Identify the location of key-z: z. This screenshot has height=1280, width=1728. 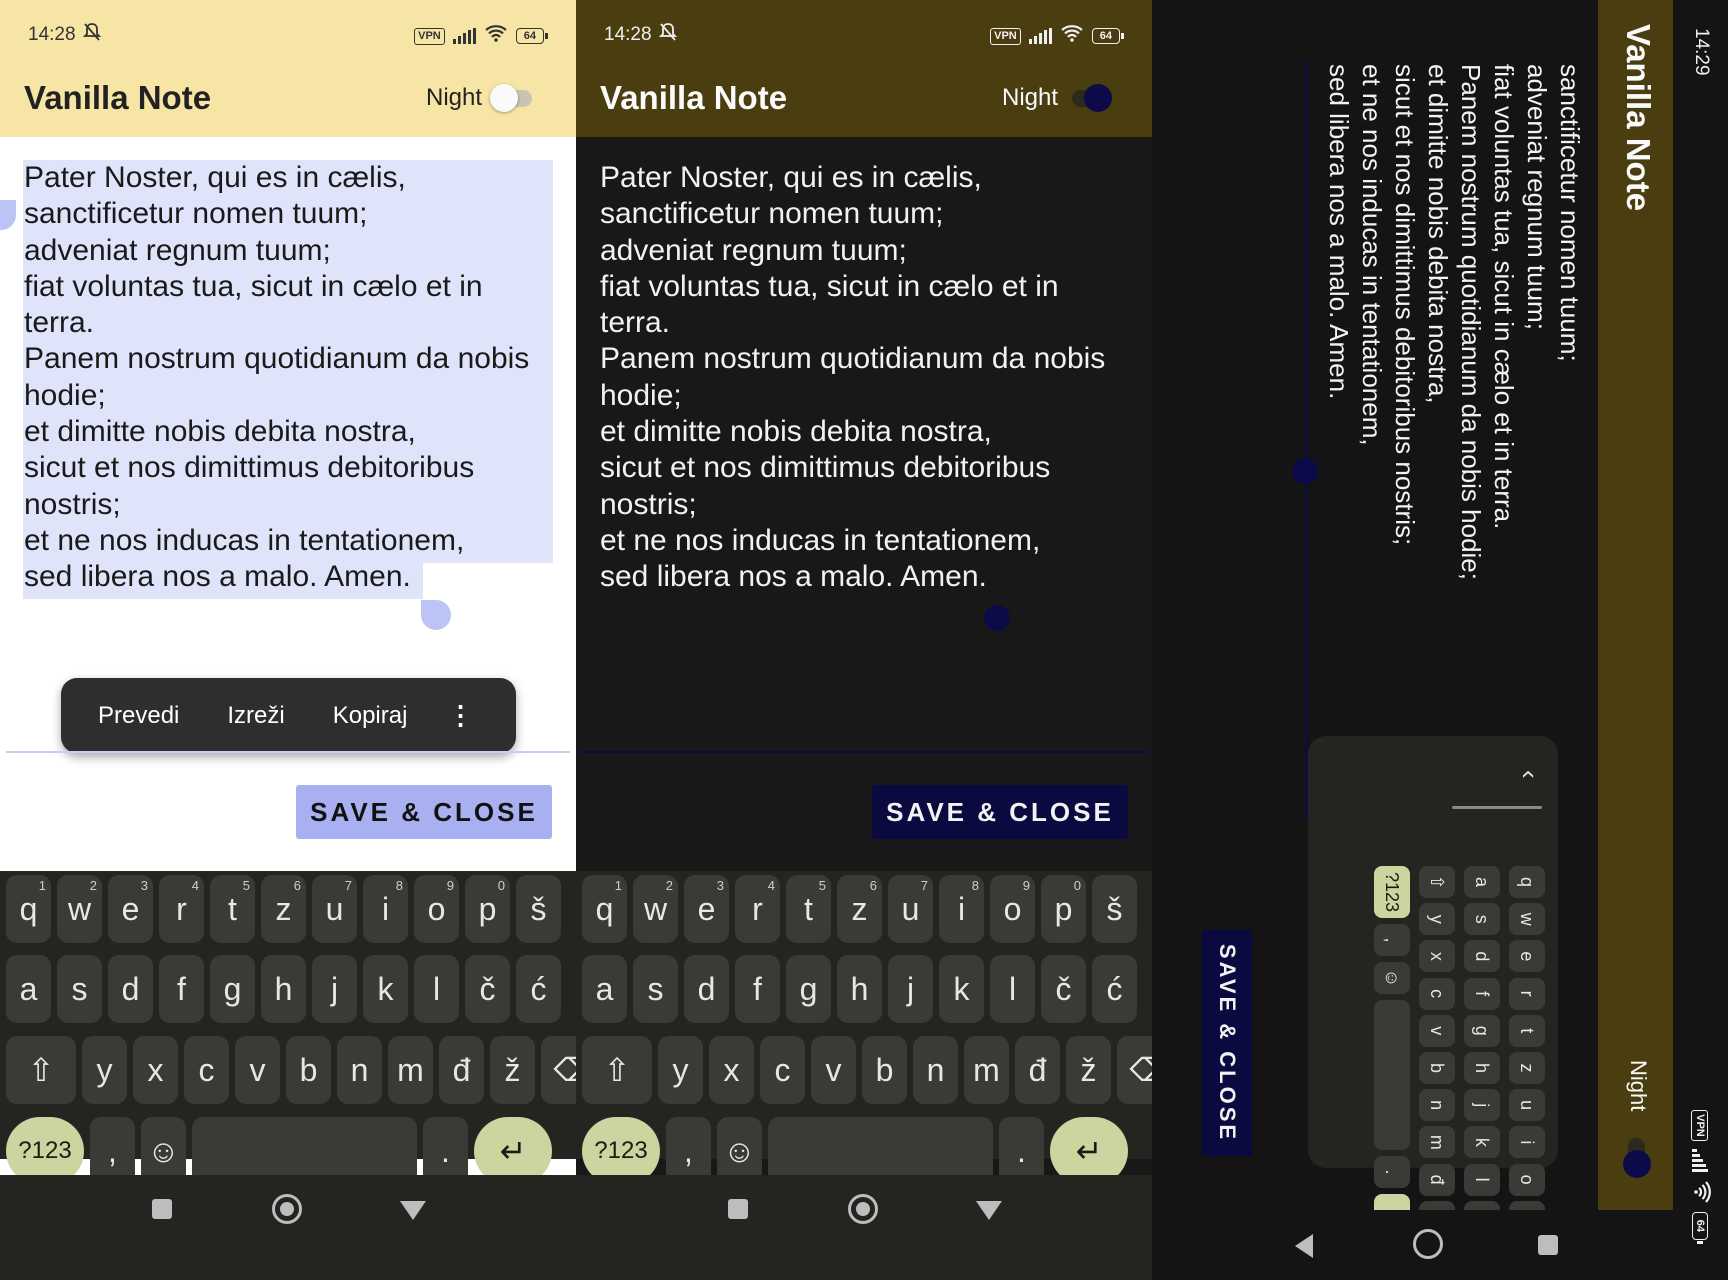
(1527, 1068).